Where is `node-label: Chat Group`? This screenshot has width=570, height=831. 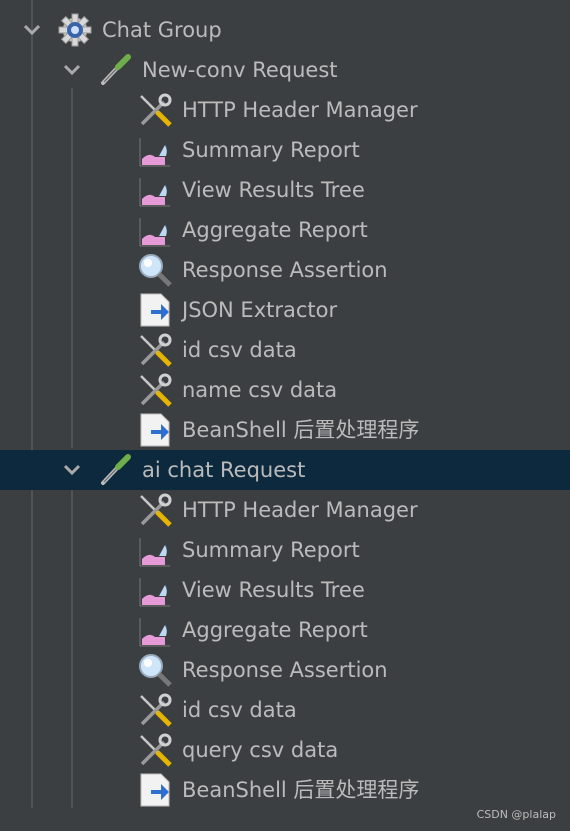 node-label: Chat Group is located at coordinates (162, 30).